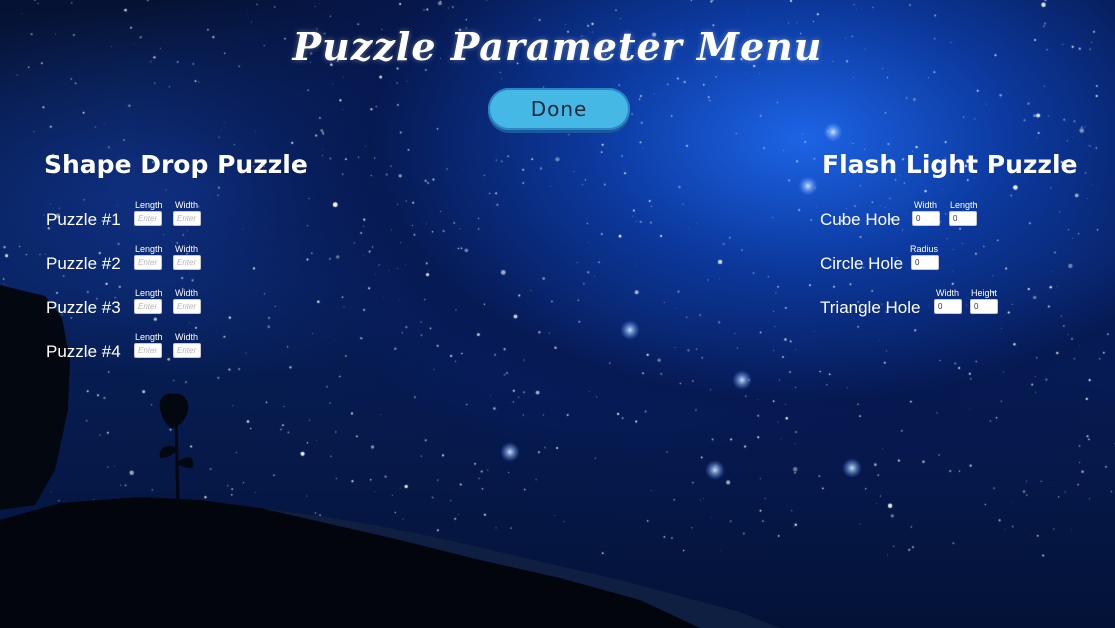  I want to click on page-title: Puzzle Parameter Menu, so click(557, 46).